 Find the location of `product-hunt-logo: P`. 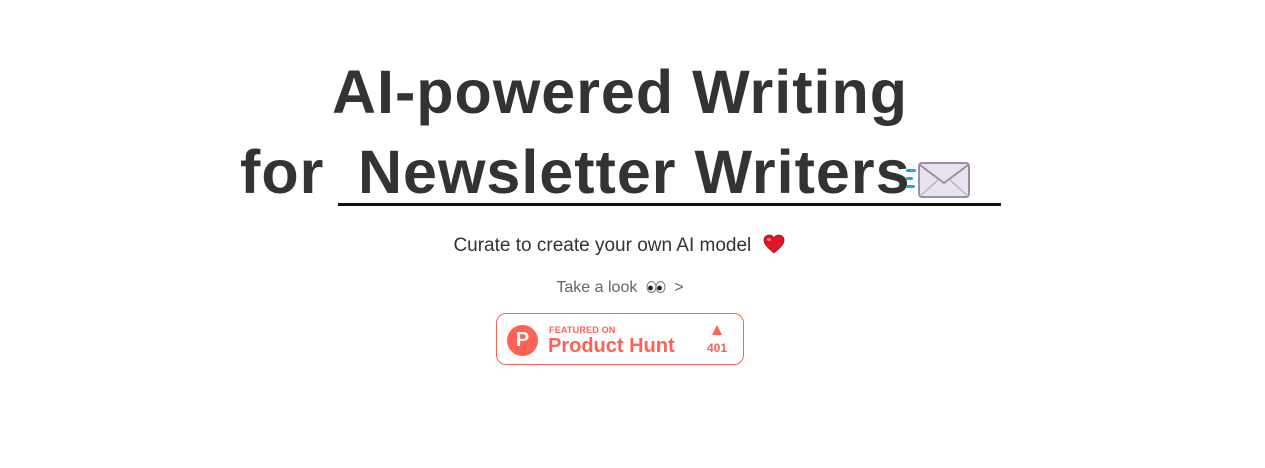

product-hunt-logo: P is located at coordinates (522, 340).